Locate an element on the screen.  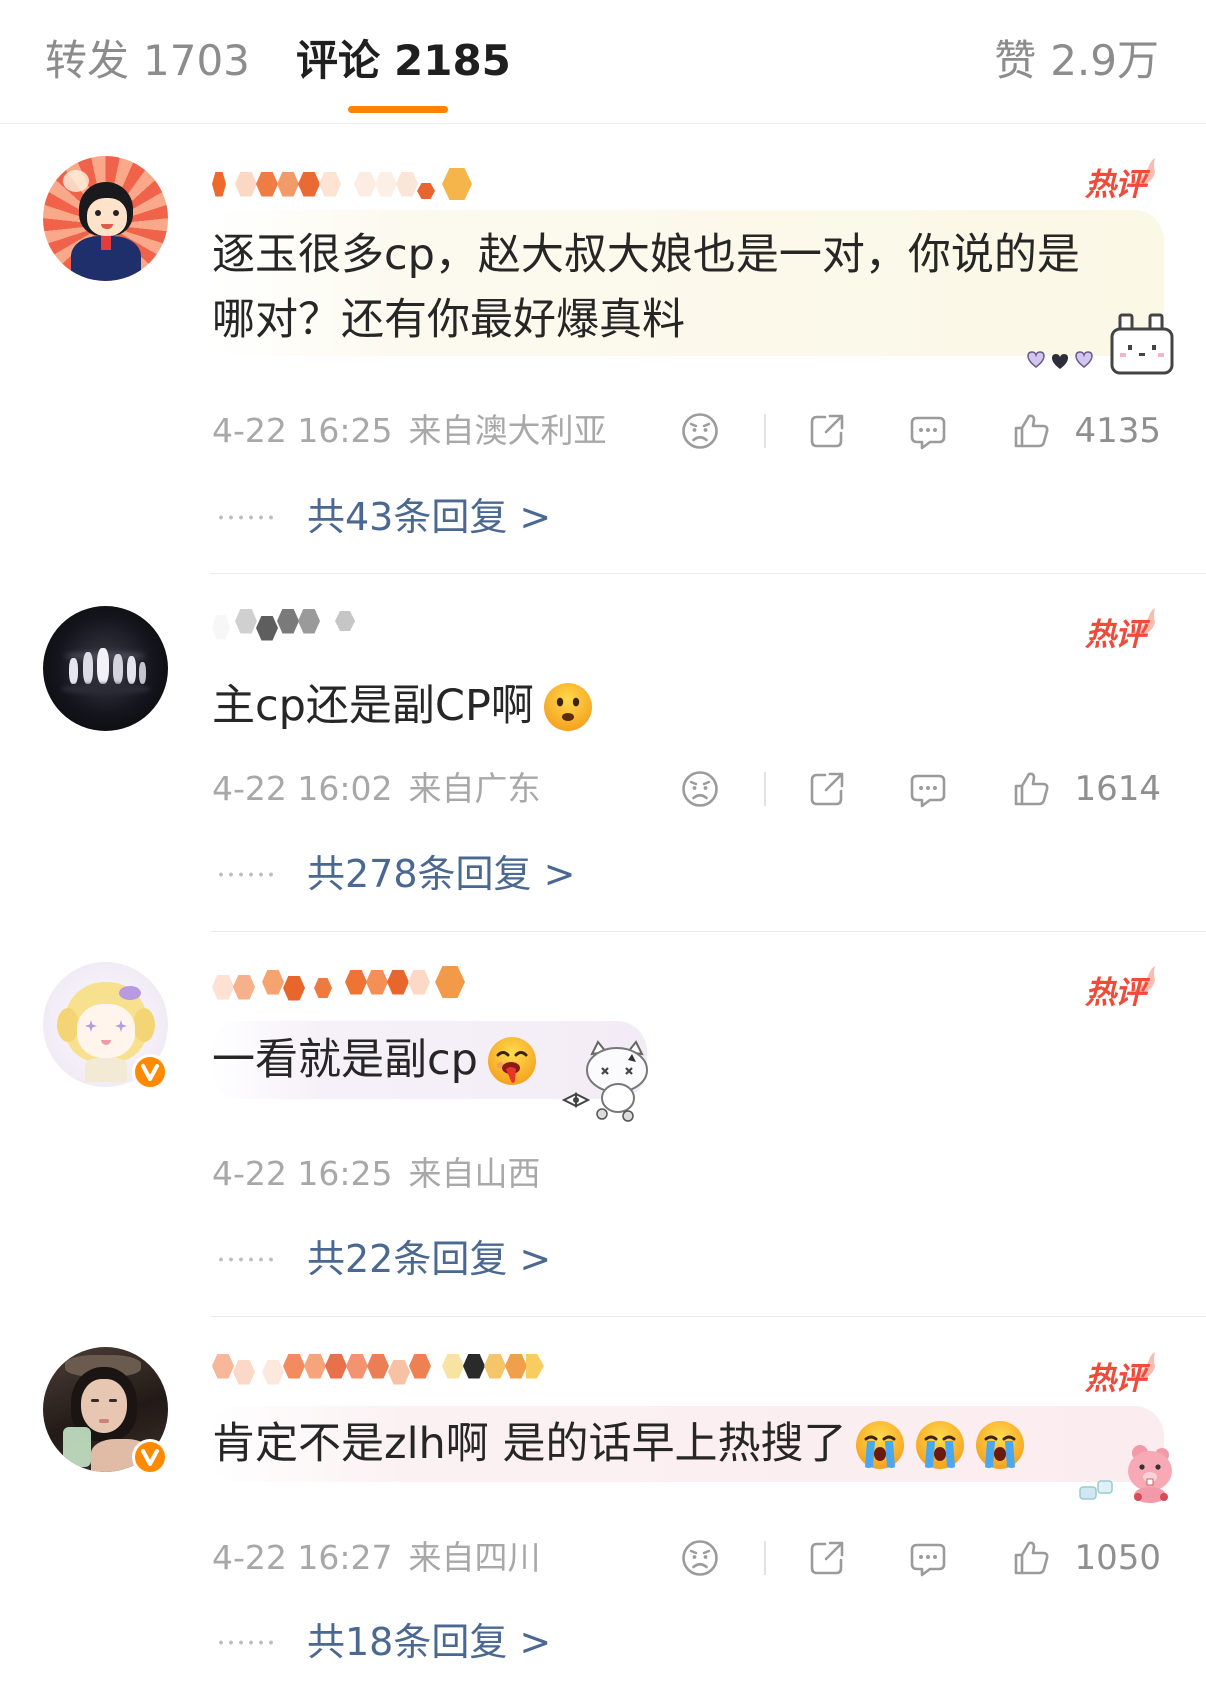
comment-text: 肯定不是zlh啊 是的话早上热搜了 is located at coordinates (619, 1444).